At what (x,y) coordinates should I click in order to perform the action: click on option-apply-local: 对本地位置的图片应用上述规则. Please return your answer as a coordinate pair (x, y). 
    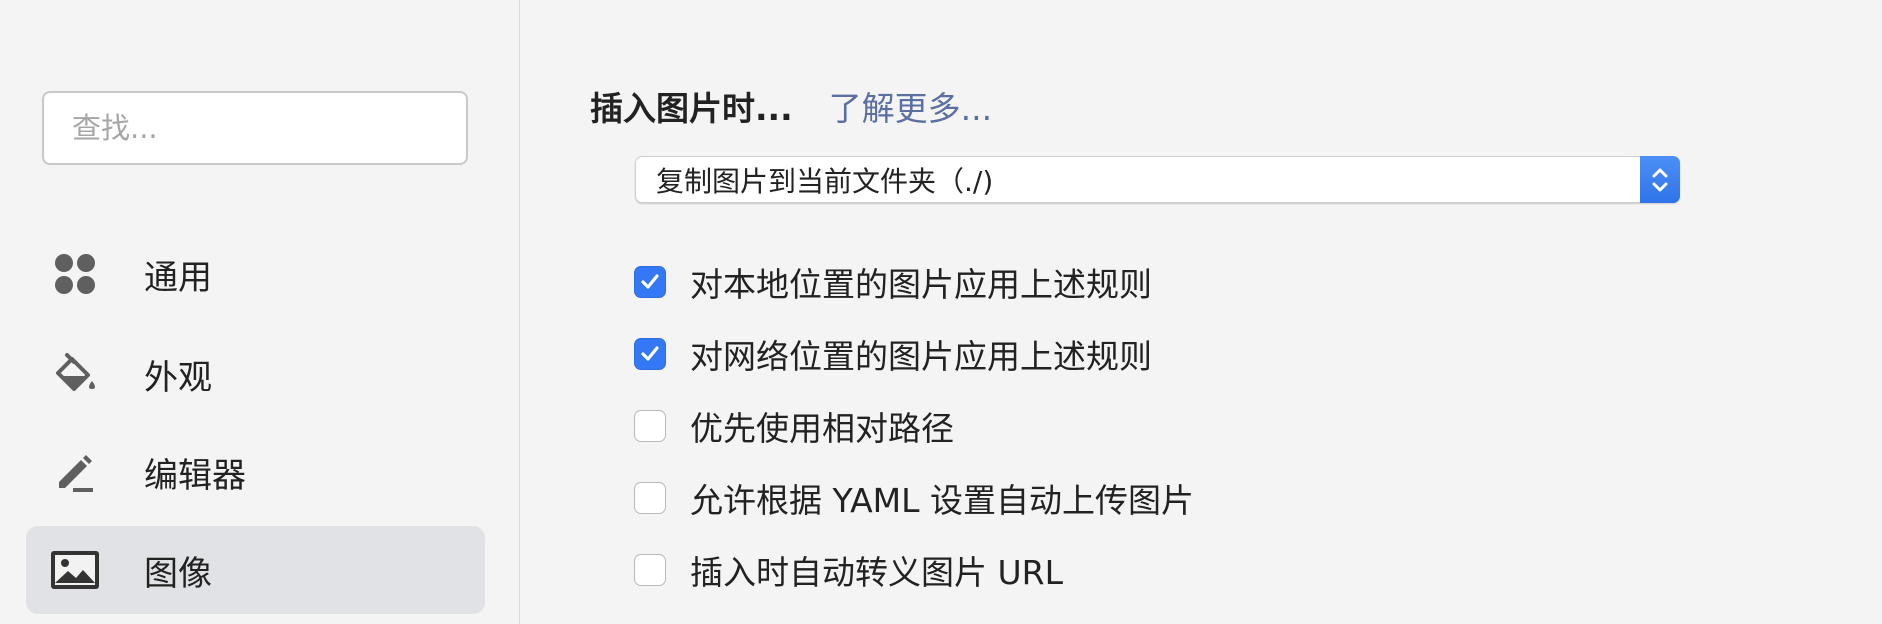
    Looking at the image, I should click on (893, 282).